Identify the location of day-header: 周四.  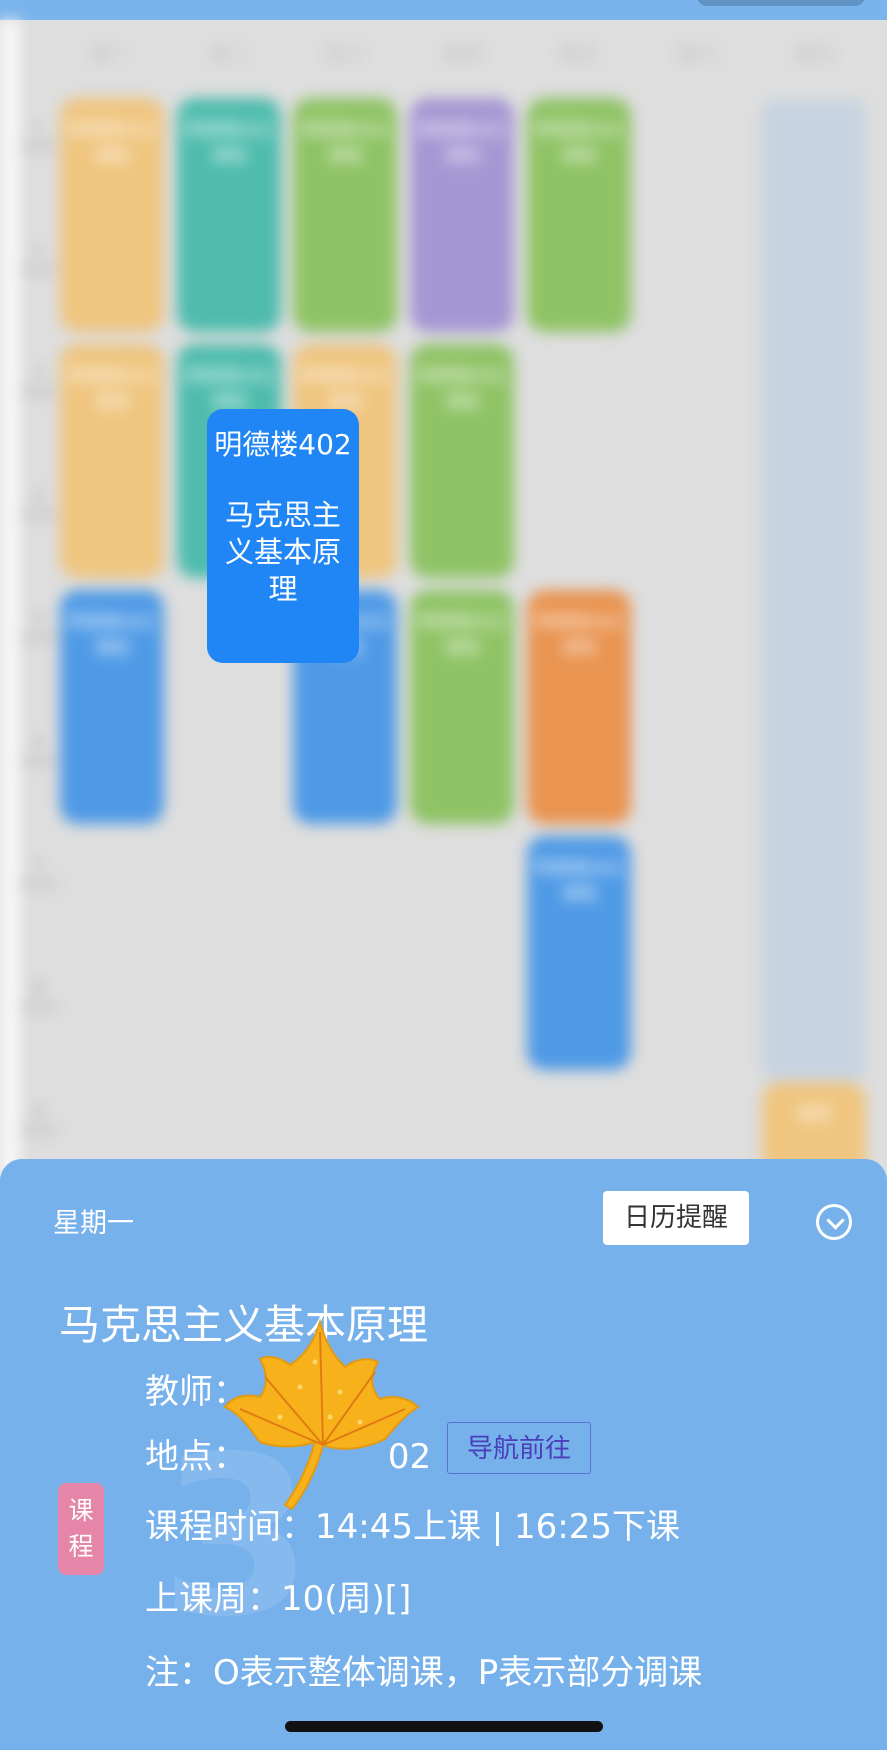
(462, 54).